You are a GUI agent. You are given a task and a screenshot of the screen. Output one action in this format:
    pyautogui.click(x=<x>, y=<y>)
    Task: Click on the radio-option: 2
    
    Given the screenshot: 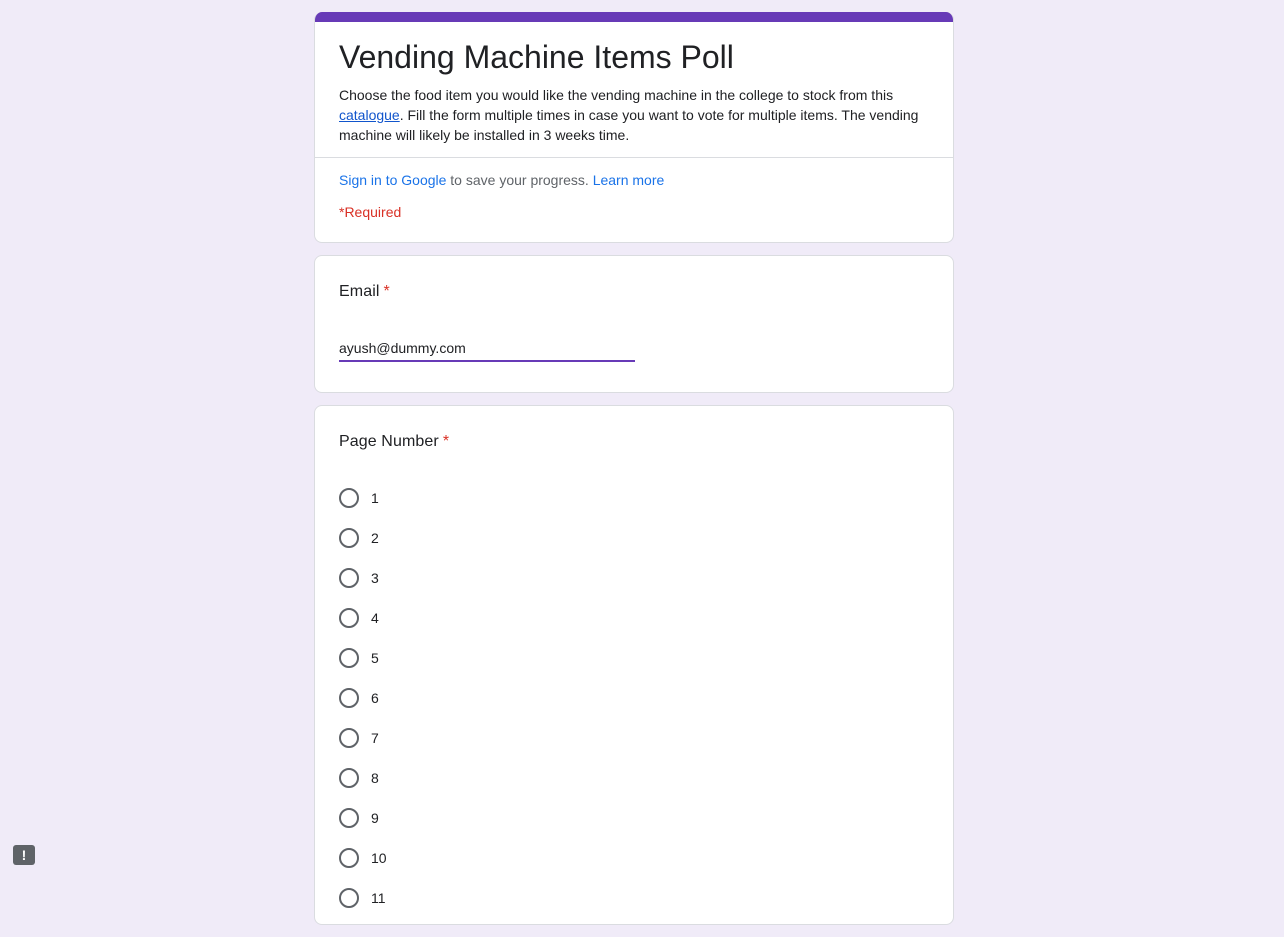 What is the action you would take?
    pyautogui.click(x=634, y=538)
    